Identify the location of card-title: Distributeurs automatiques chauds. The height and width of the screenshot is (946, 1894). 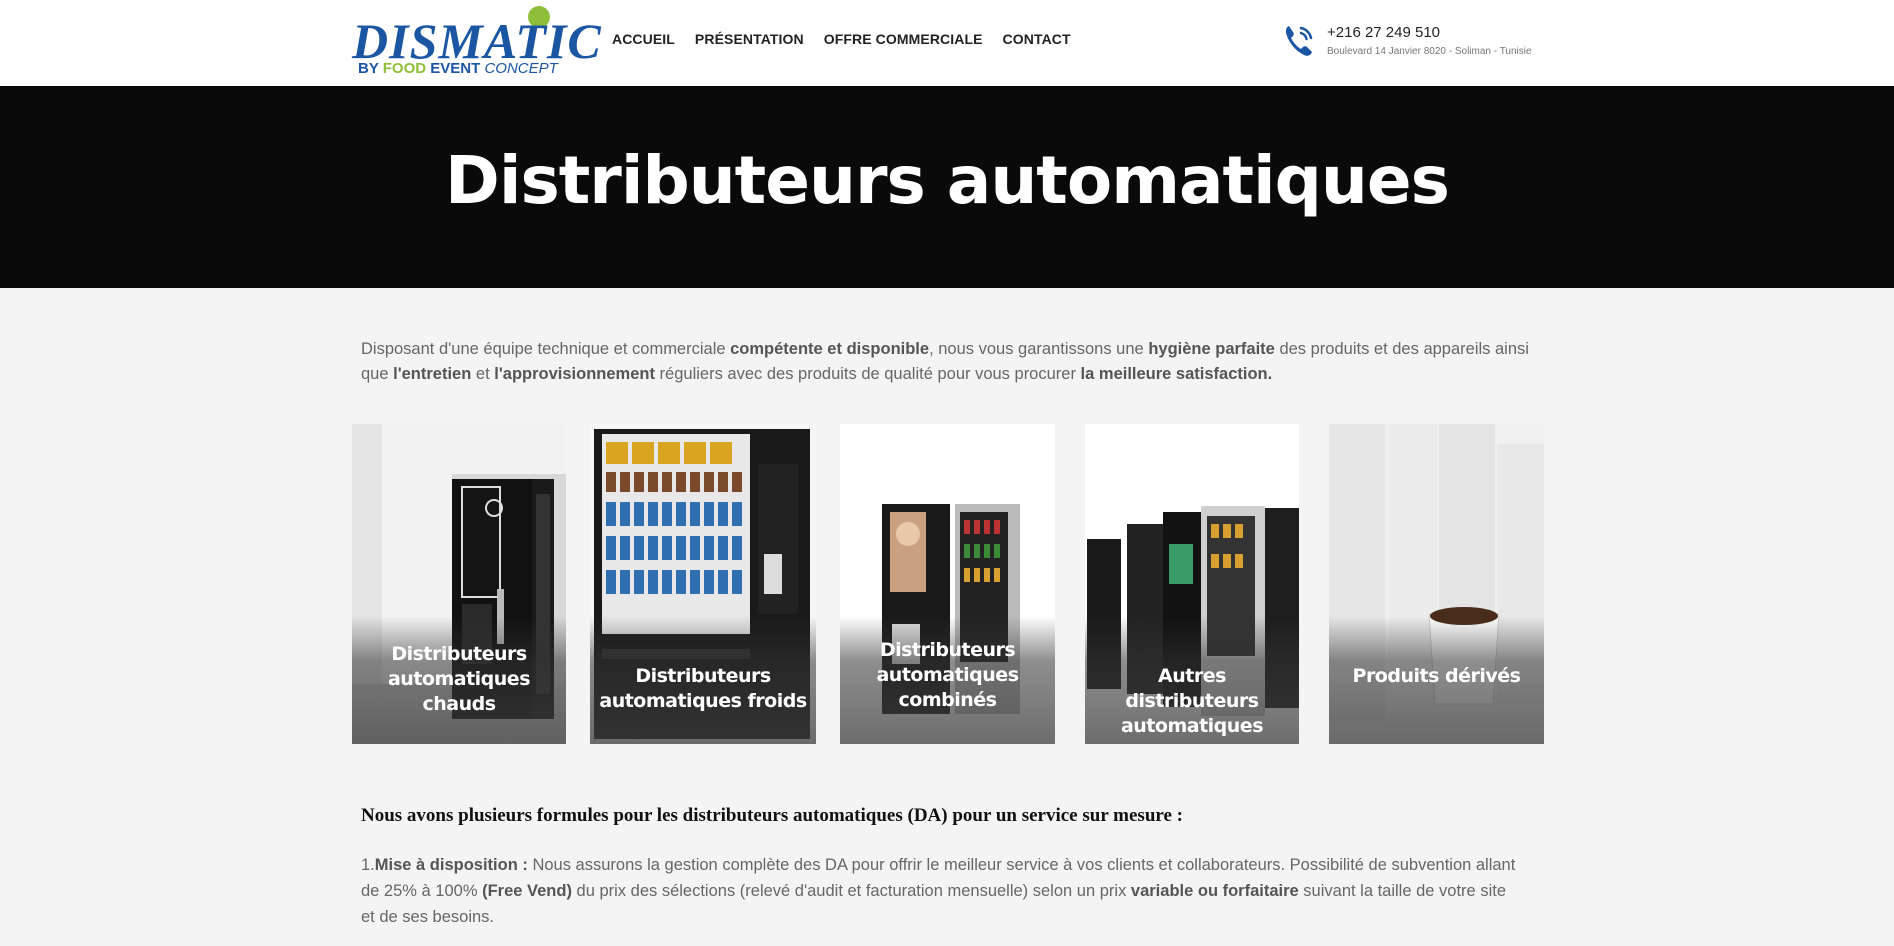
(459, 679).